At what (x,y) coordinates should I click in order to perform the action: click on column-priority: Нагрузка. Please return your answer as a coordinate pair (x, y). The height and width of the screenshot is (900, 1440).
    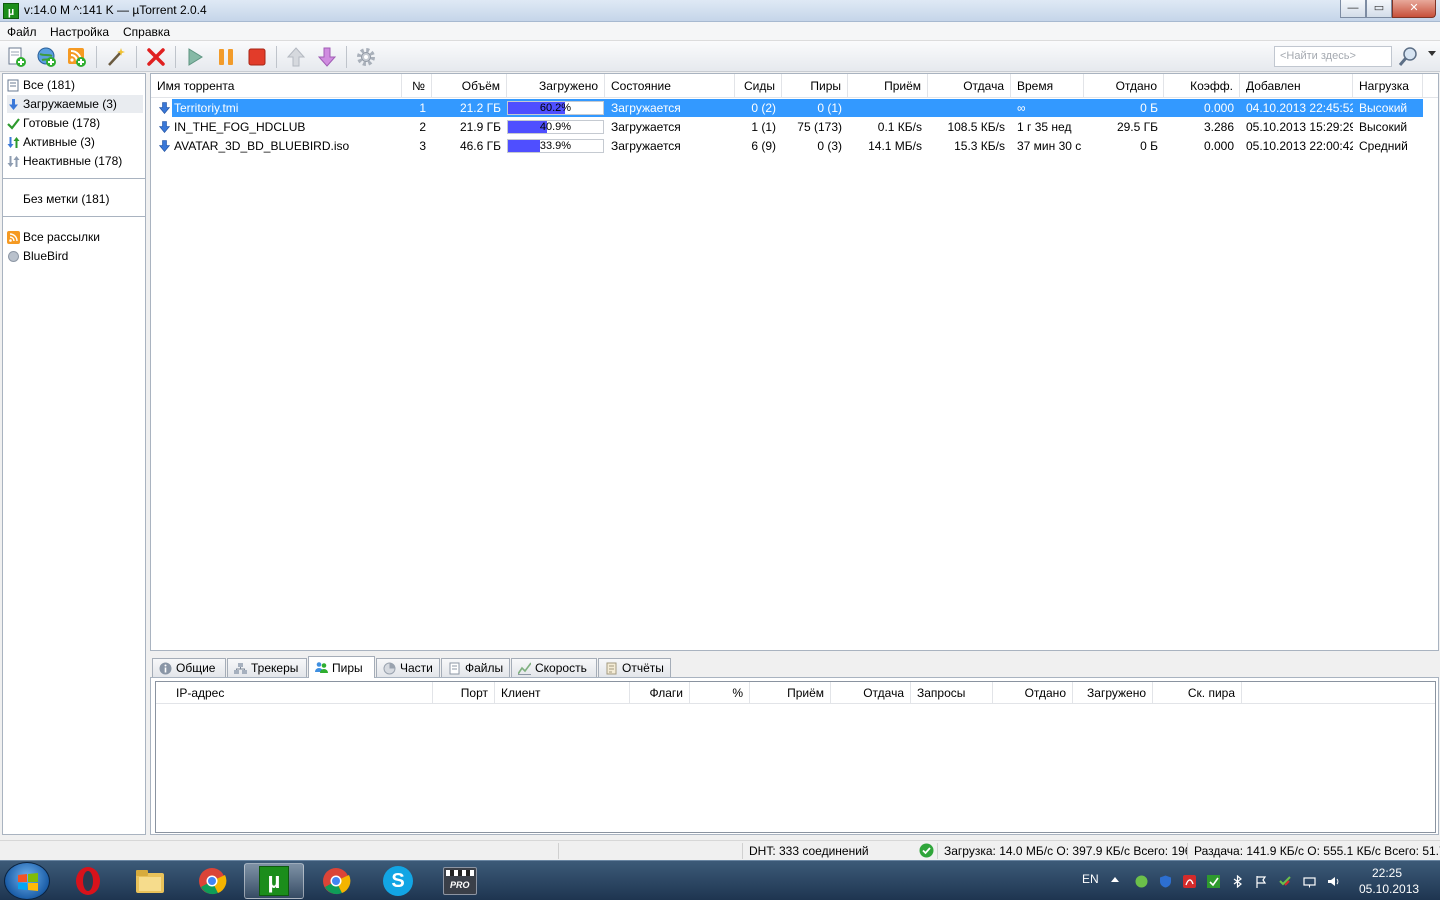
    Looking at the image, I should click on (1388, 86).